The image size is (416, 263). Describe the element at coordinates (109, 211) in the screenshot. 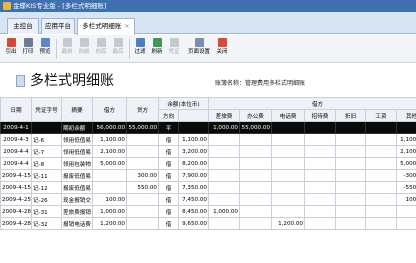

I see `cell-debit: 1,000.00` at that location.